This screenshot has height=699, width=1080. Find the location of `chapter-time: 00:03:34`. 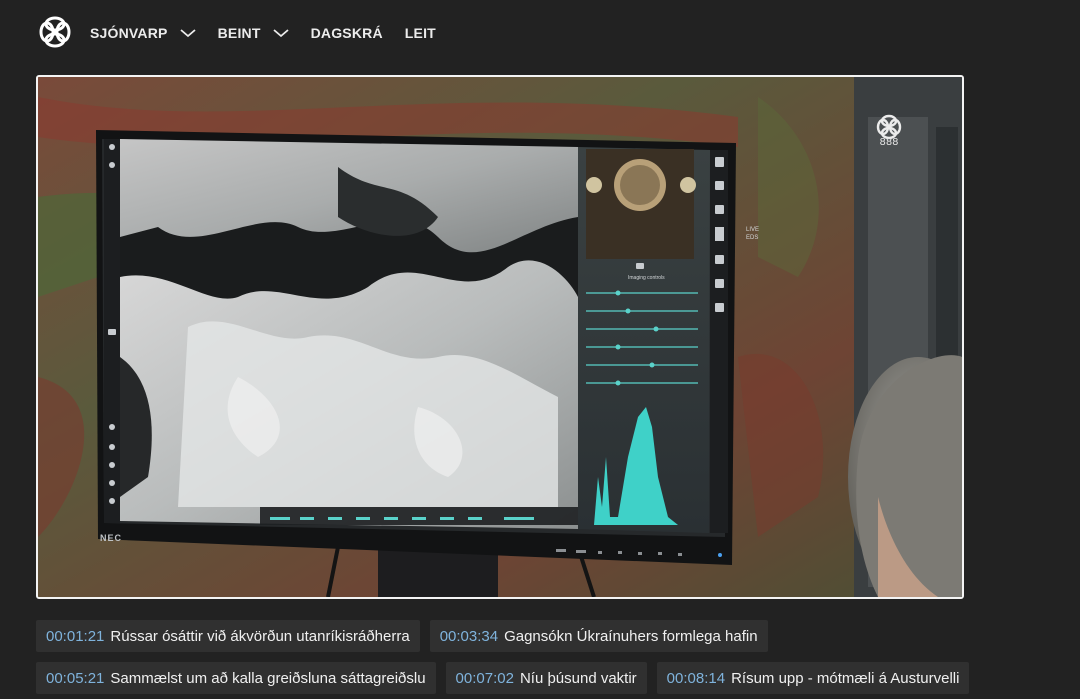

chapter-time: 00:03:34 is located at coordinates (469, 636).